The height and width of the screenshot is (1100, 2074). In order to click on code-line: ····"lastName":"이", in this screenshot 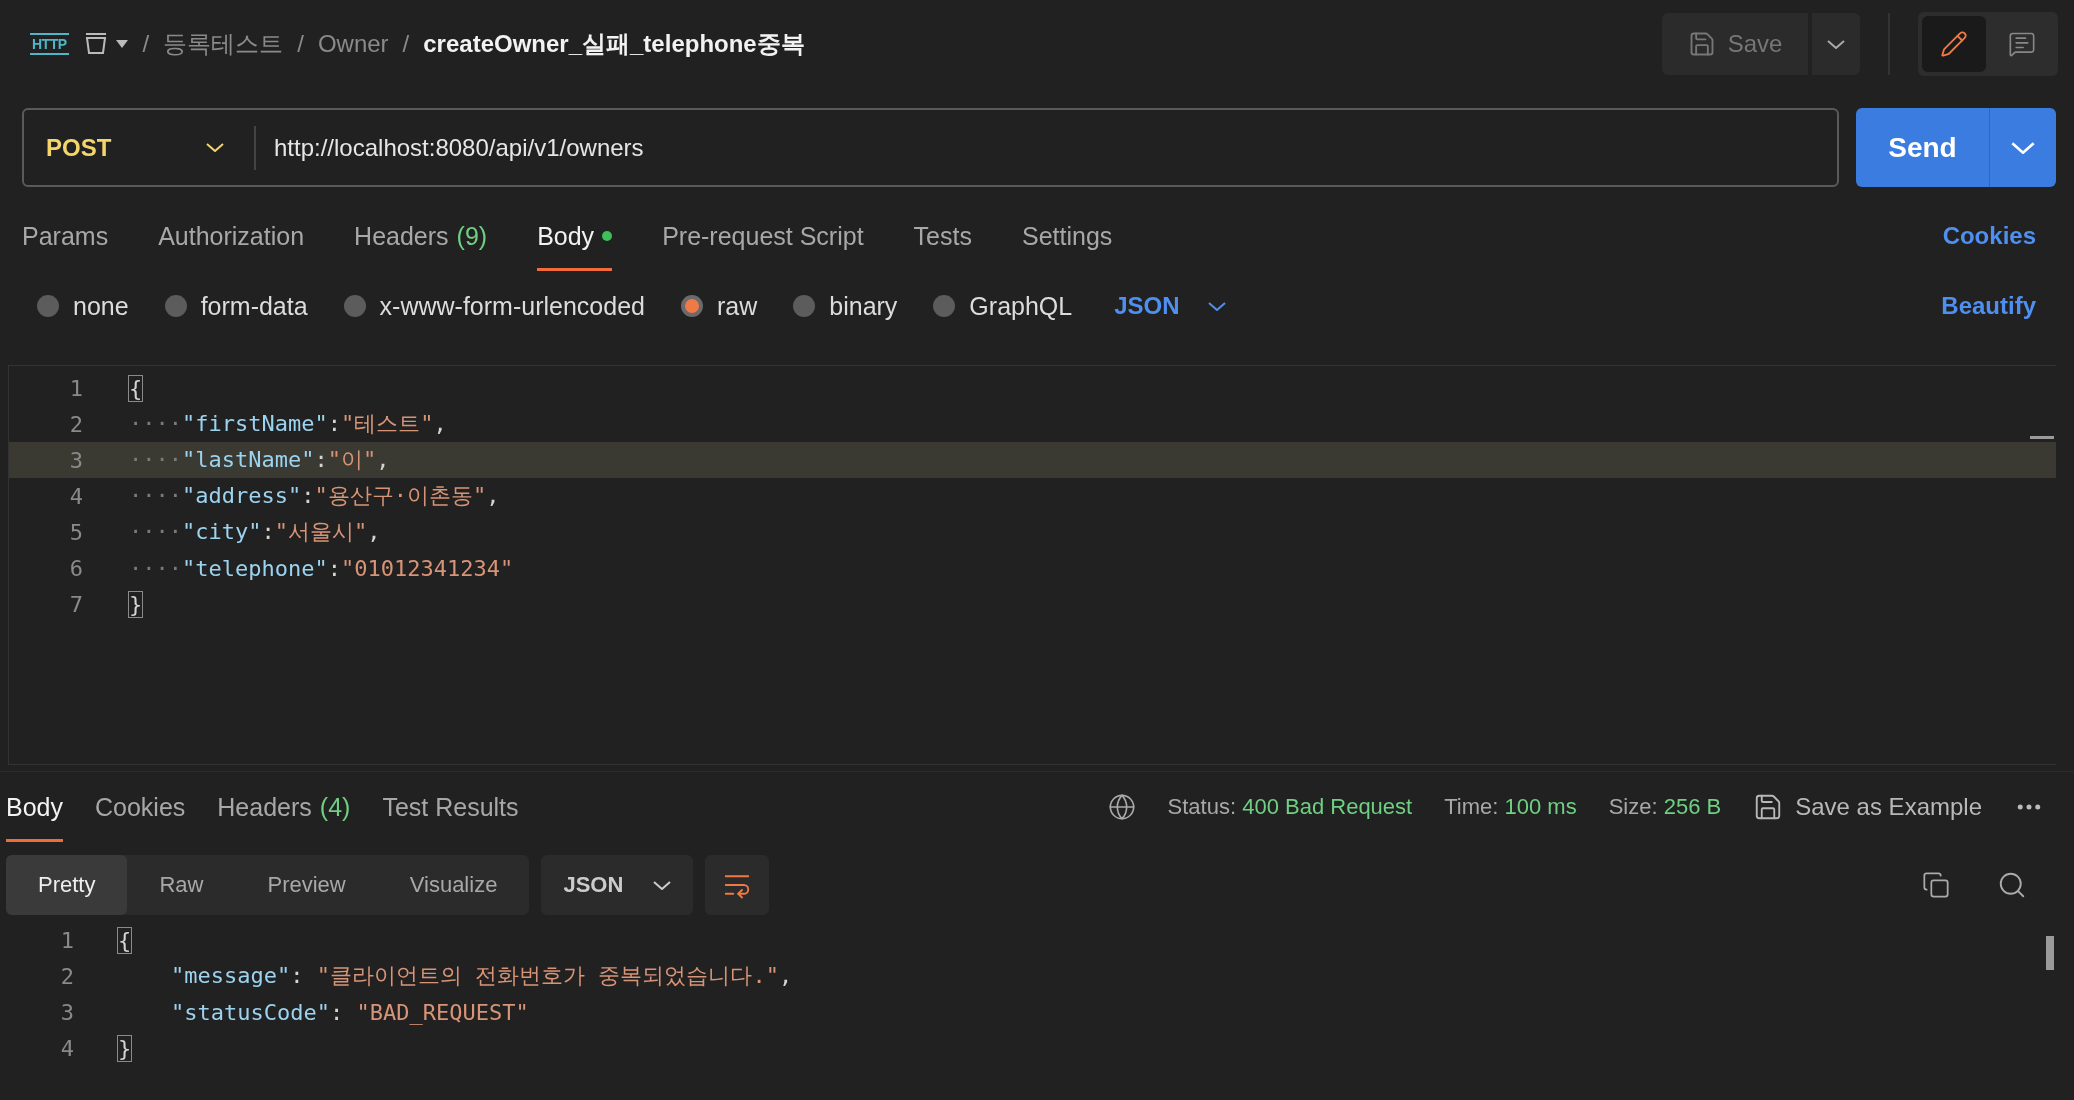, I will do `click(259, 460)`.